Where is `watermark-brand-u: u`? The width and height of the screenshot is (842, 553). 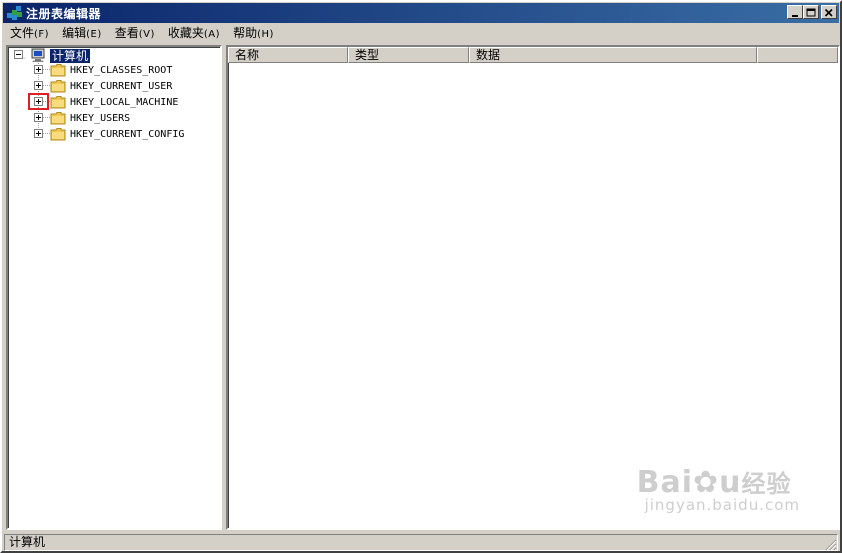
watermark-brand-u: u is located at coordinates (730, 482).